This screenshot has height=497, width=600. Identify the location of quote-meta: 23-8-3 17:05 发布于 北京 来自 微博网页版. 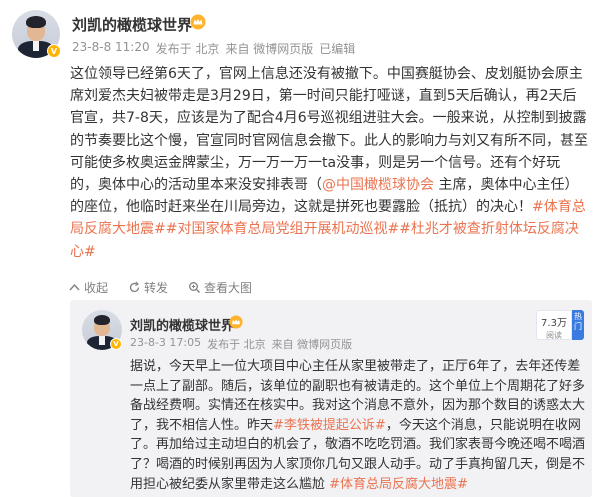
(241, 344).